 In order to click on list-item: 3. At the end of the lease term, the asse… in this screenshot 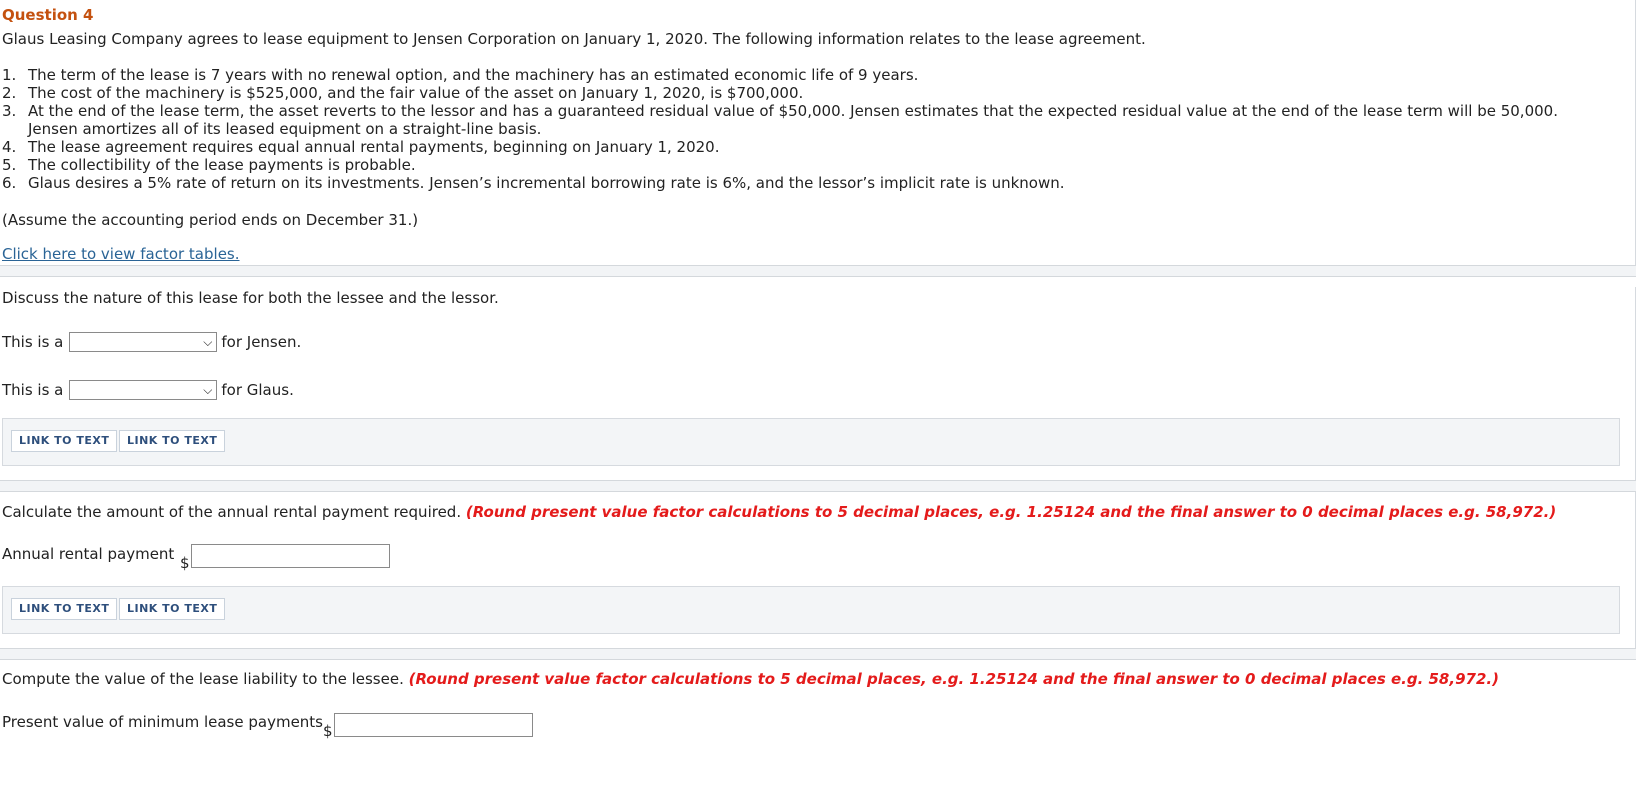, I will do `click(780, 120)`.